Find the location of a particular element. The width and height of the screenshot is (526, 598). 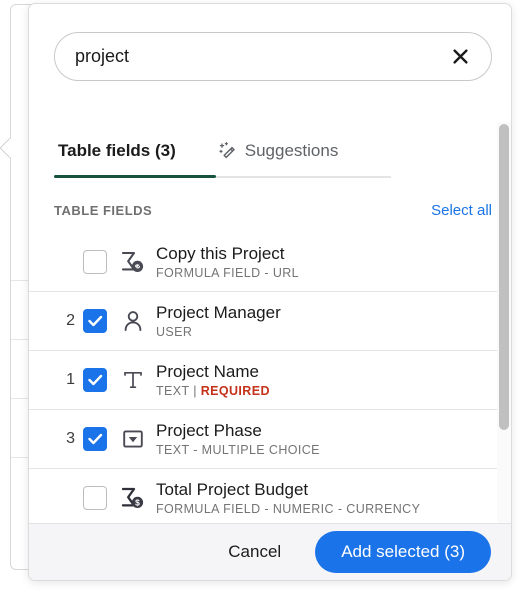

row-order: 2 is located at coordinates (70, 320).